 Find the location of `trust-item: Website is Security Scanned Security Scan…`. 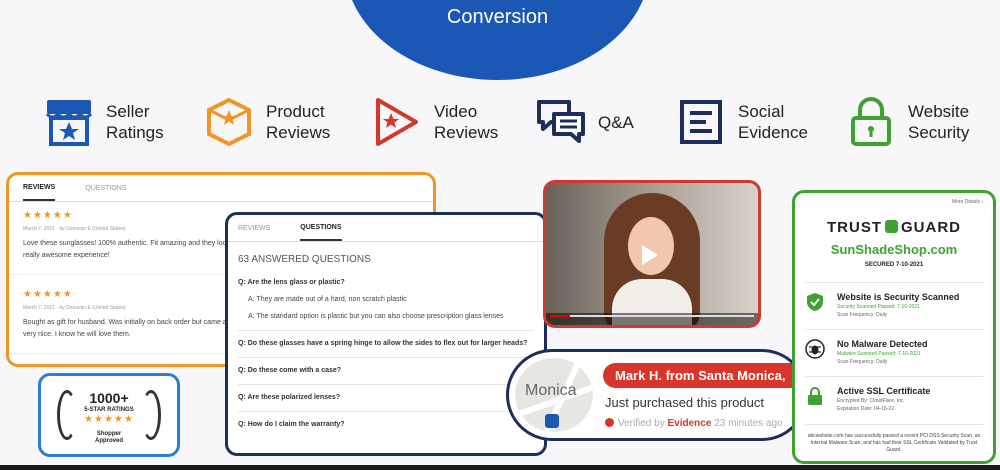

trust-item: Website is Security Scanned Security Scan… is located at coordinates (894, 300).